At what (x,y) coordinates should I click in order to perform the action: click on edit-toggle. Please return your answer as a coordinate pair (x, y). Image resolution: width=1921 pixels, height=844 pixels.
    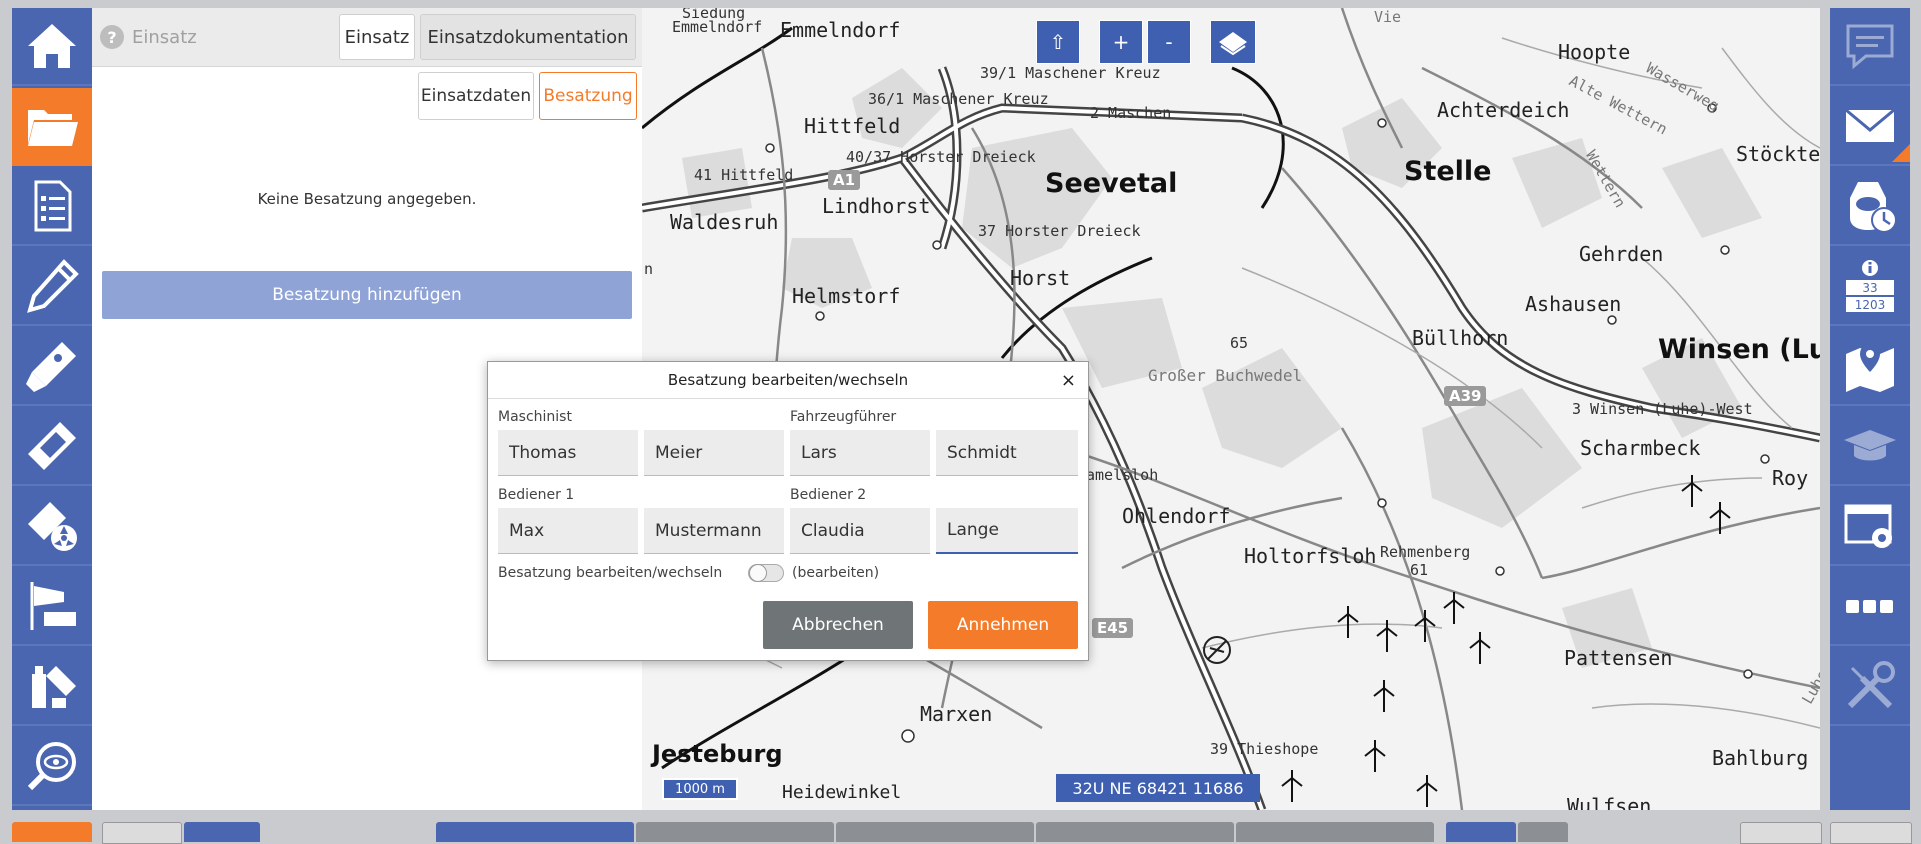
    Looking at the image, I should click on (766, 573).